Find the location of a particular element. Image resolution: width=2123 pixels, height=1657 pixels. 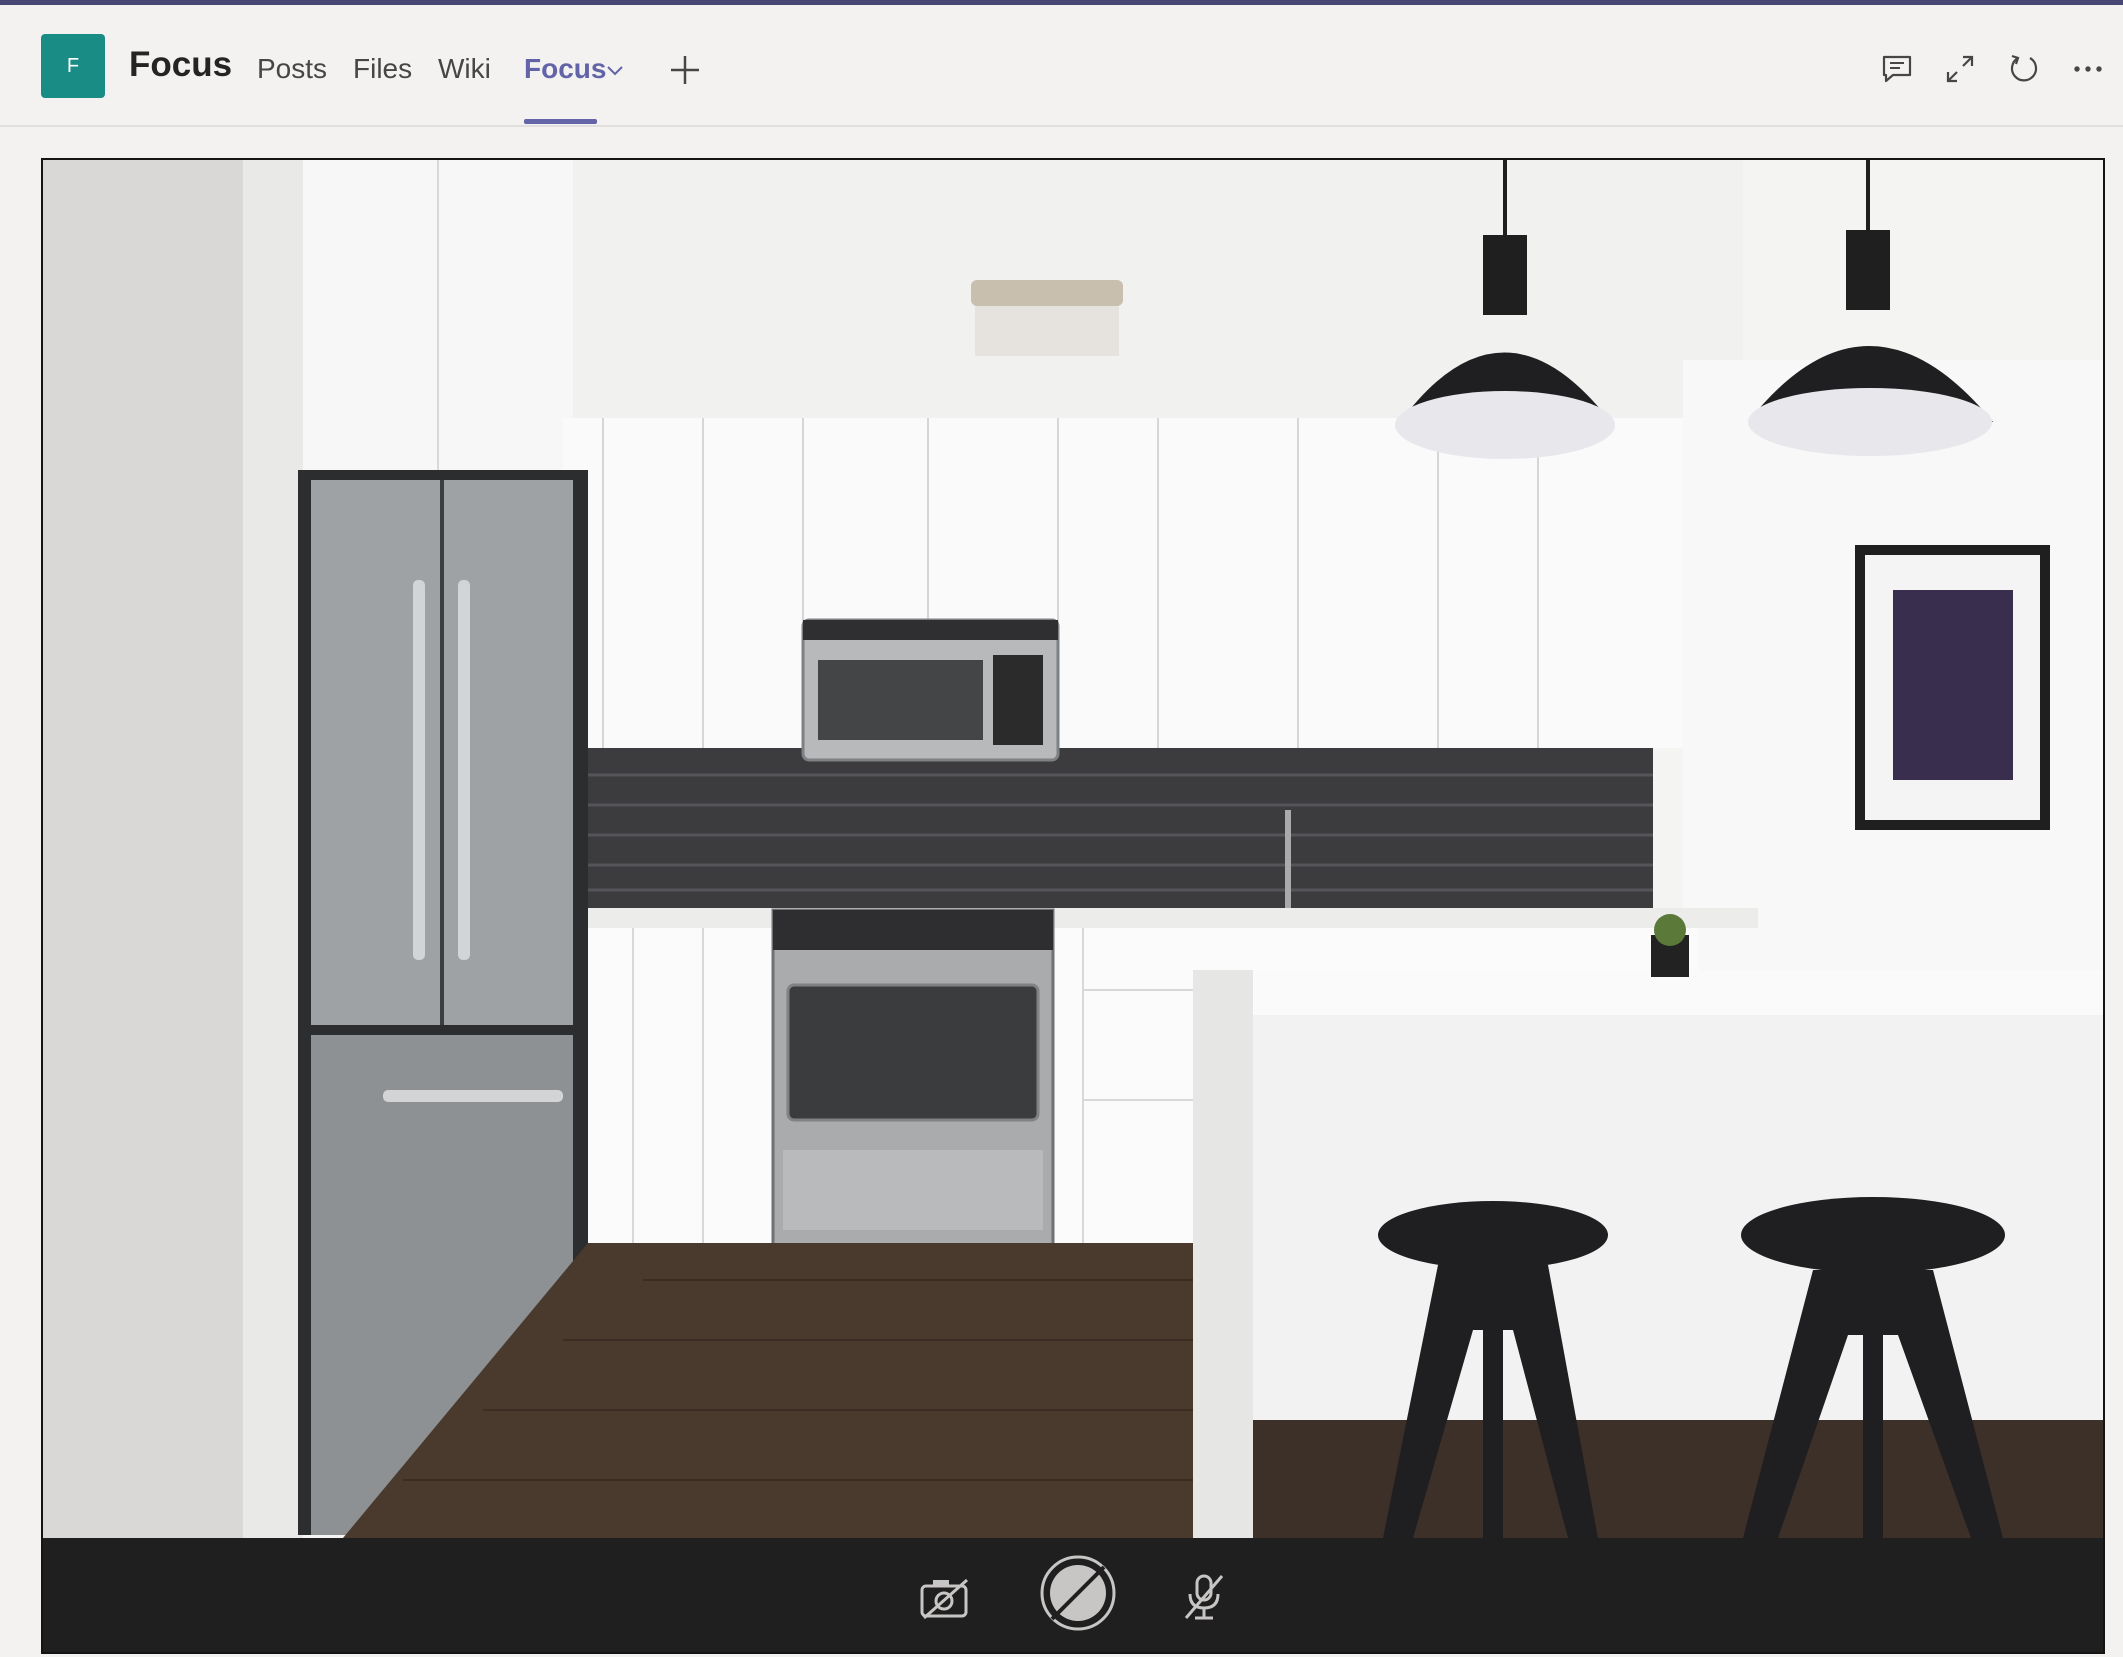

conversation-icon is located at coordinates (1897, 69).